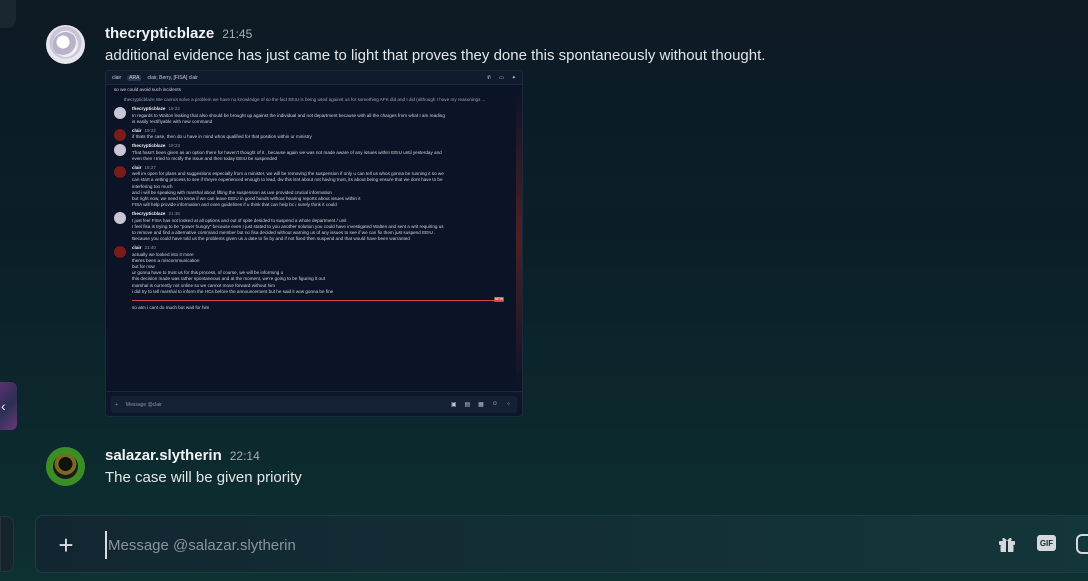 The image size is (1088, 581). Describe the element at coordinates (117, 77) in the screenshot. I see `attachment-dm-name: clair` at that location.